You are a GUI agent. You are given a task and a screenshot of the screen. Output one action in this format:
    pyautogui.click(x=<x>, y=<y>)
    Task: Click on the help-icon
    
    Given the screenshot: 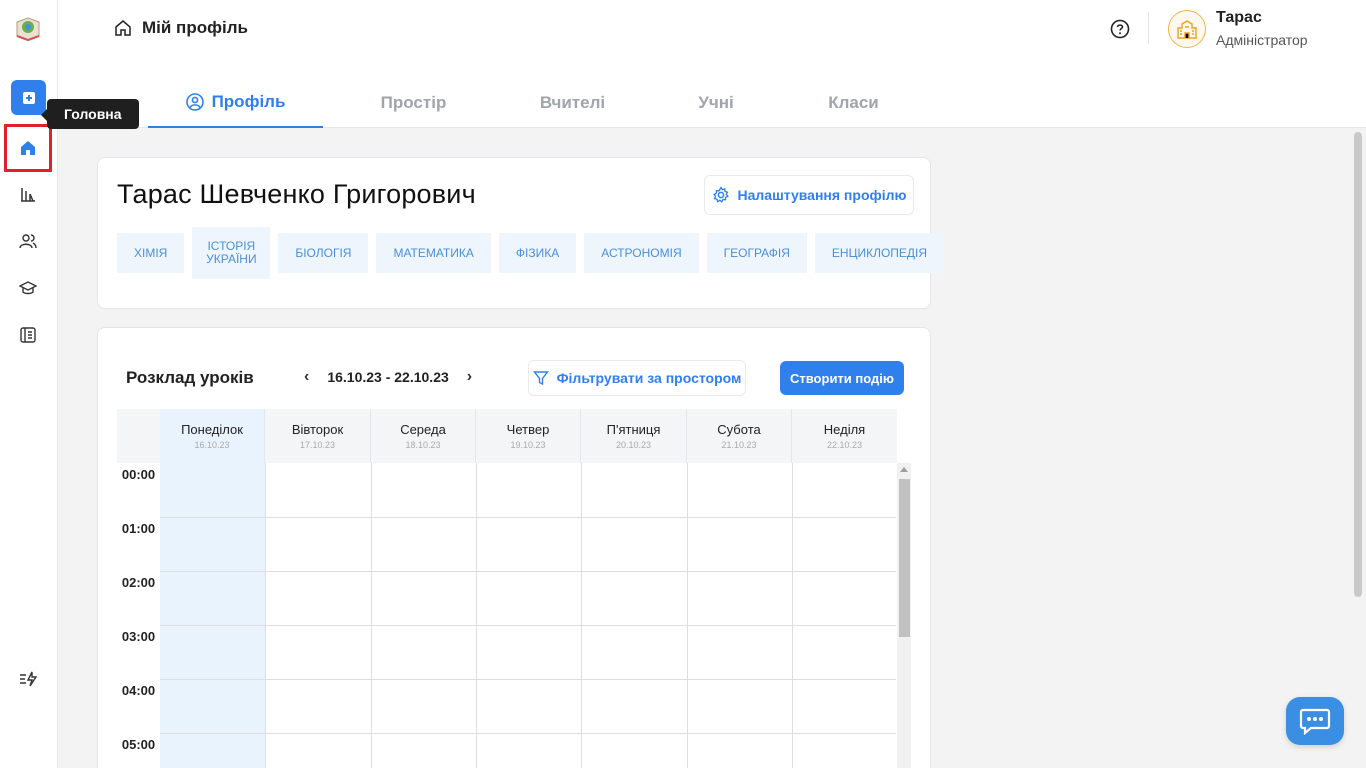 What is the action you would take?
    pyautogui.click(x=1120, y=29)
    